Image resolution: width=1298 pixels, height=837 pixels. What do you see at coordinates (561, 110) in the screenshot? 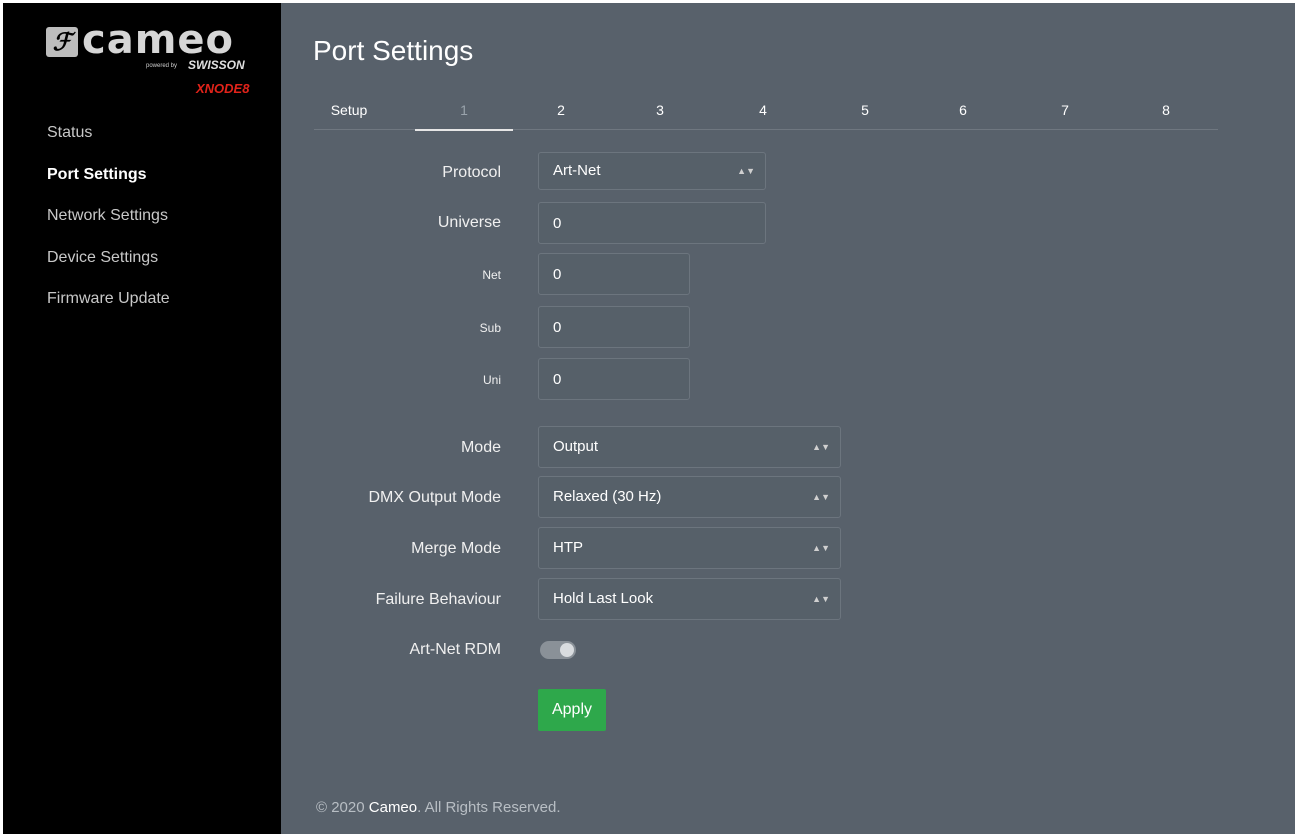
I see `tab-port-2: 2` at bounding box center [561, 110].